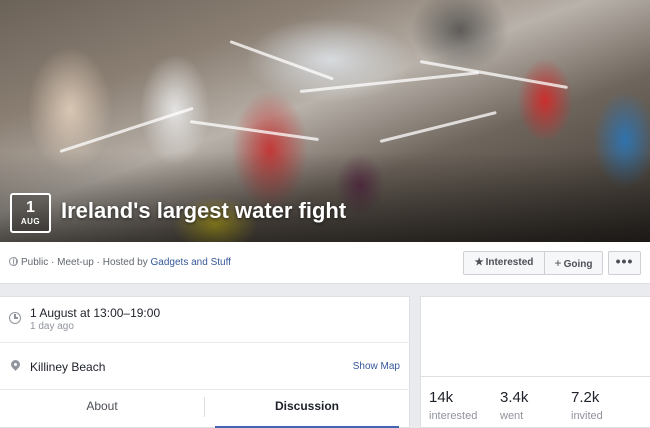 The image size is (650, 428). Describe the element at coordinates (67, 367) in the screenshot. I see `event-location: Killiney Beach` at that location.